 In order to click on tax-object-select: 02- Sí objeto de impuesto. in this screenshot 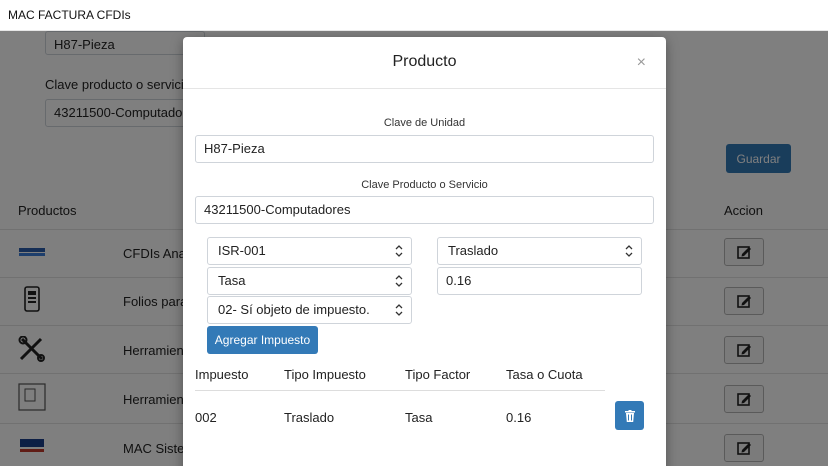, I will do `click(309, 310)`.